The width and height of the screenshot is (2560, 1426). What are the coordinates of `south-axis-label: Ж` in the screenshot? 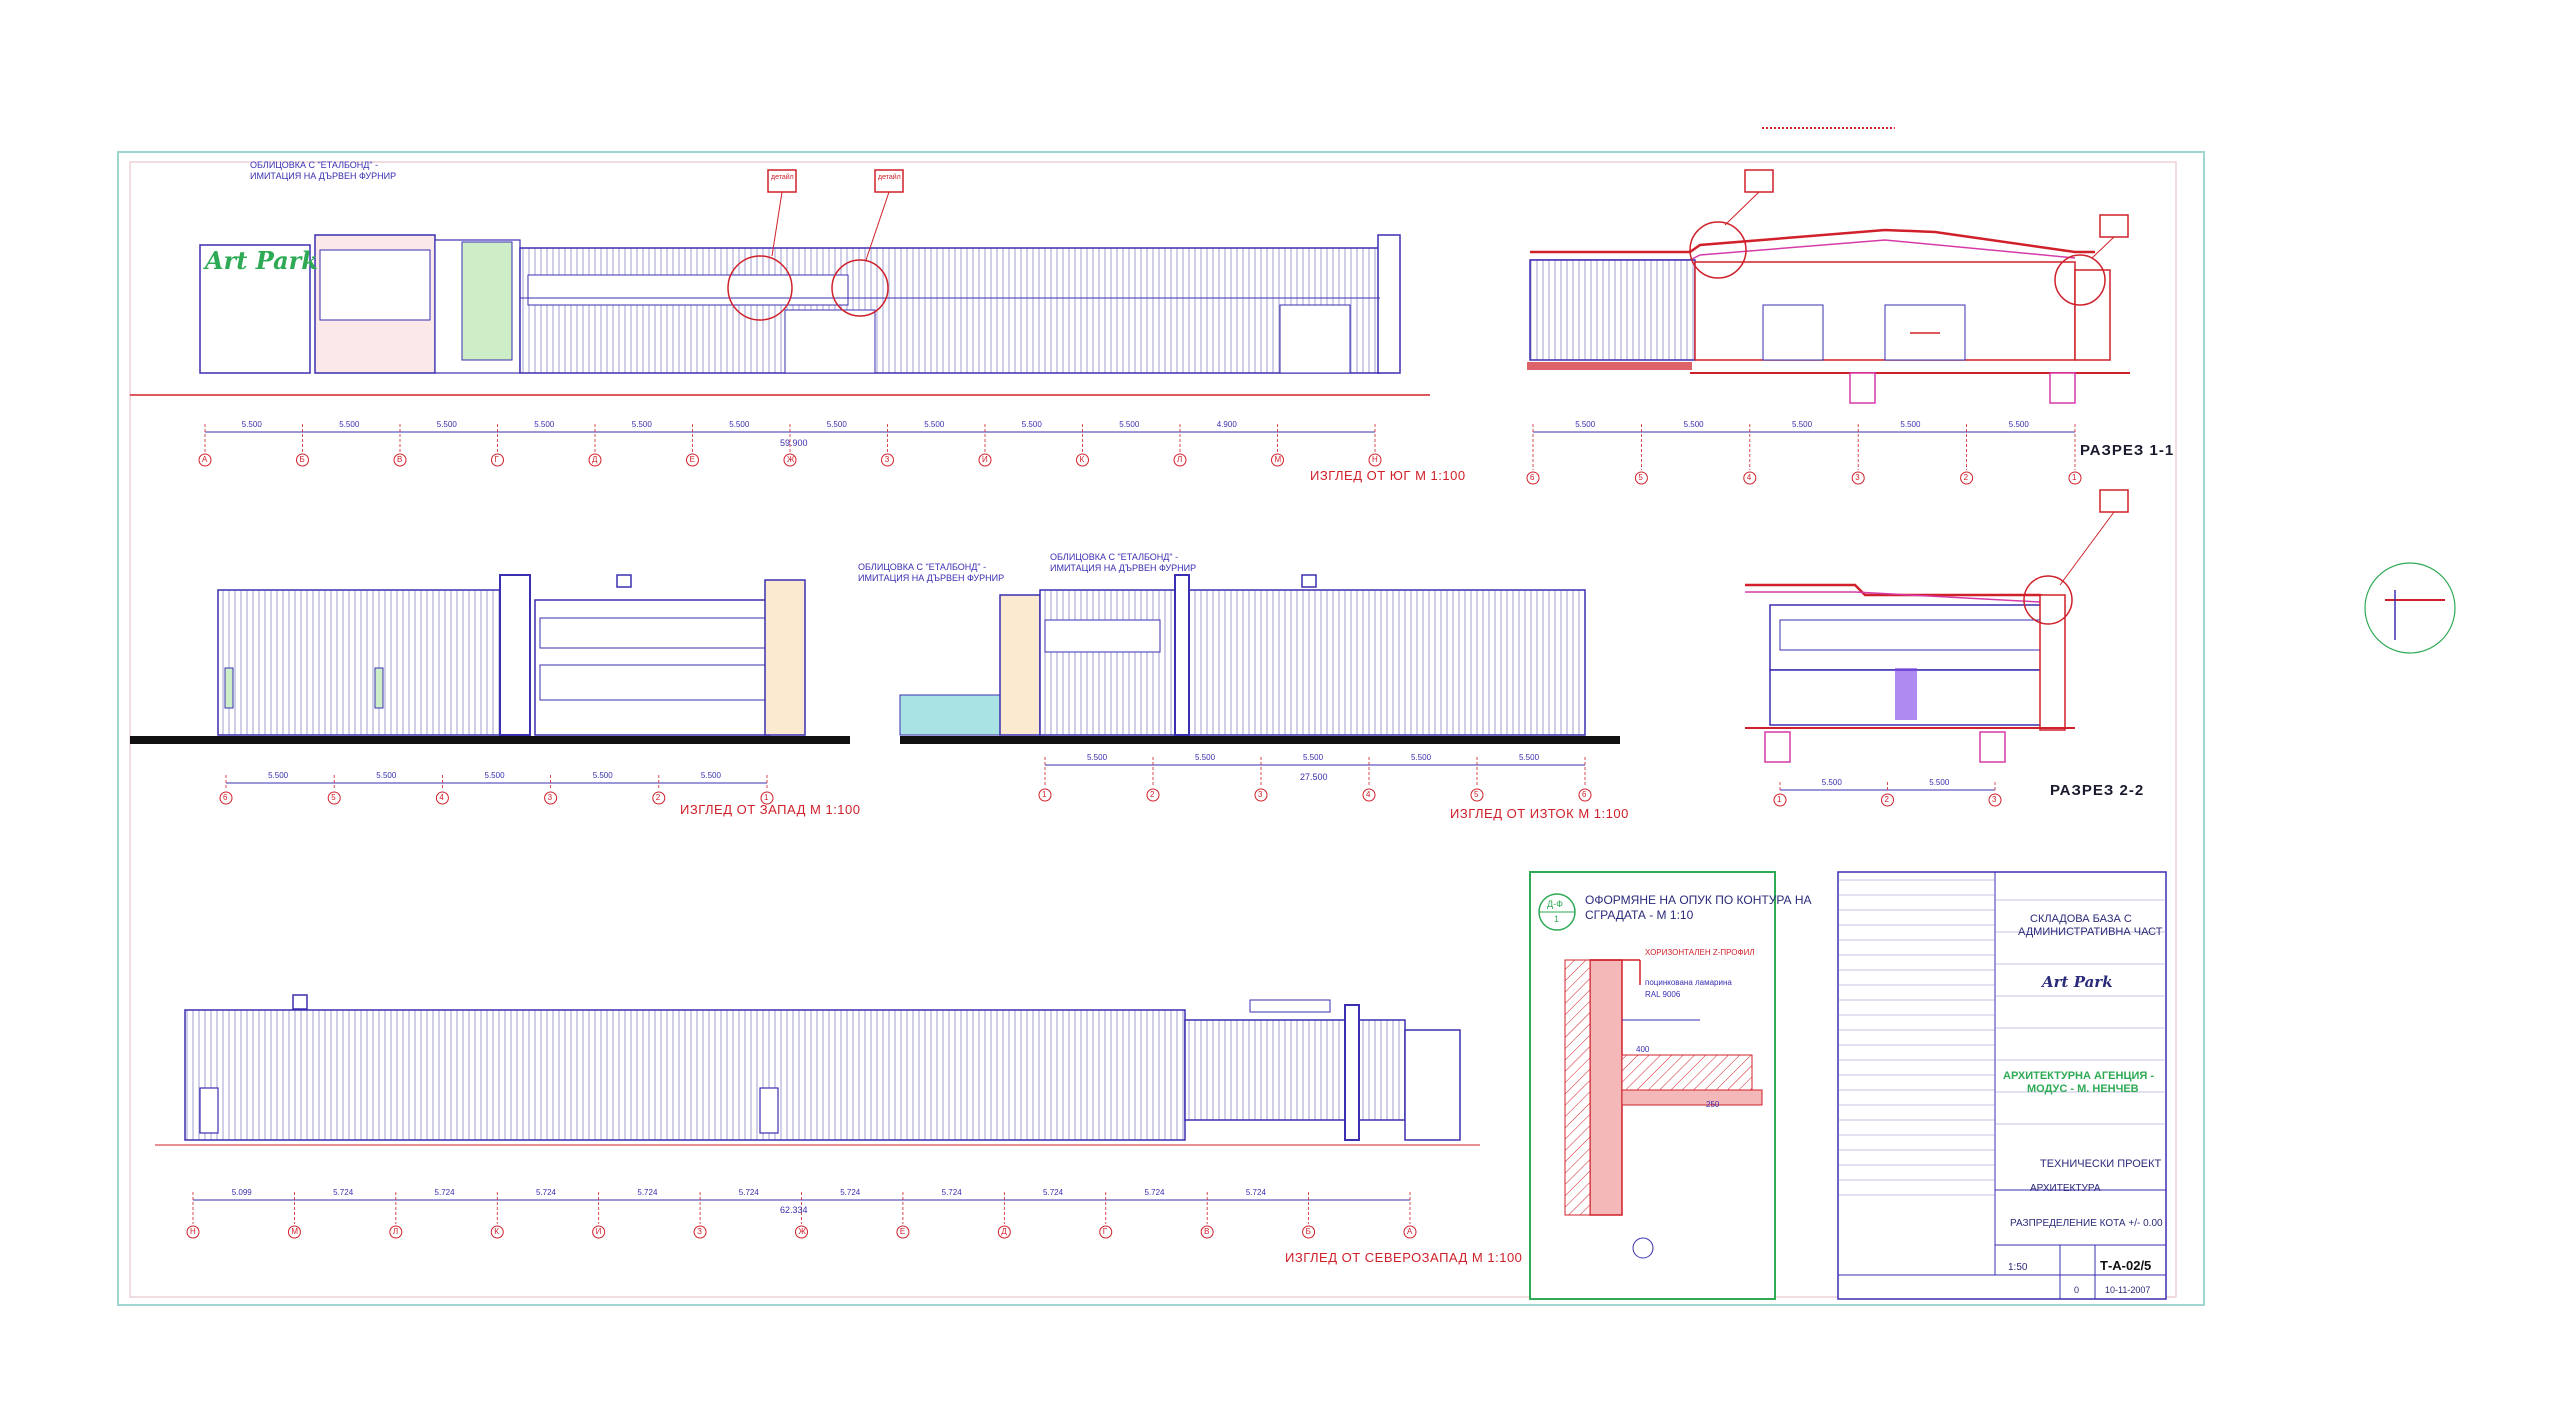 It's located at (791, 459).